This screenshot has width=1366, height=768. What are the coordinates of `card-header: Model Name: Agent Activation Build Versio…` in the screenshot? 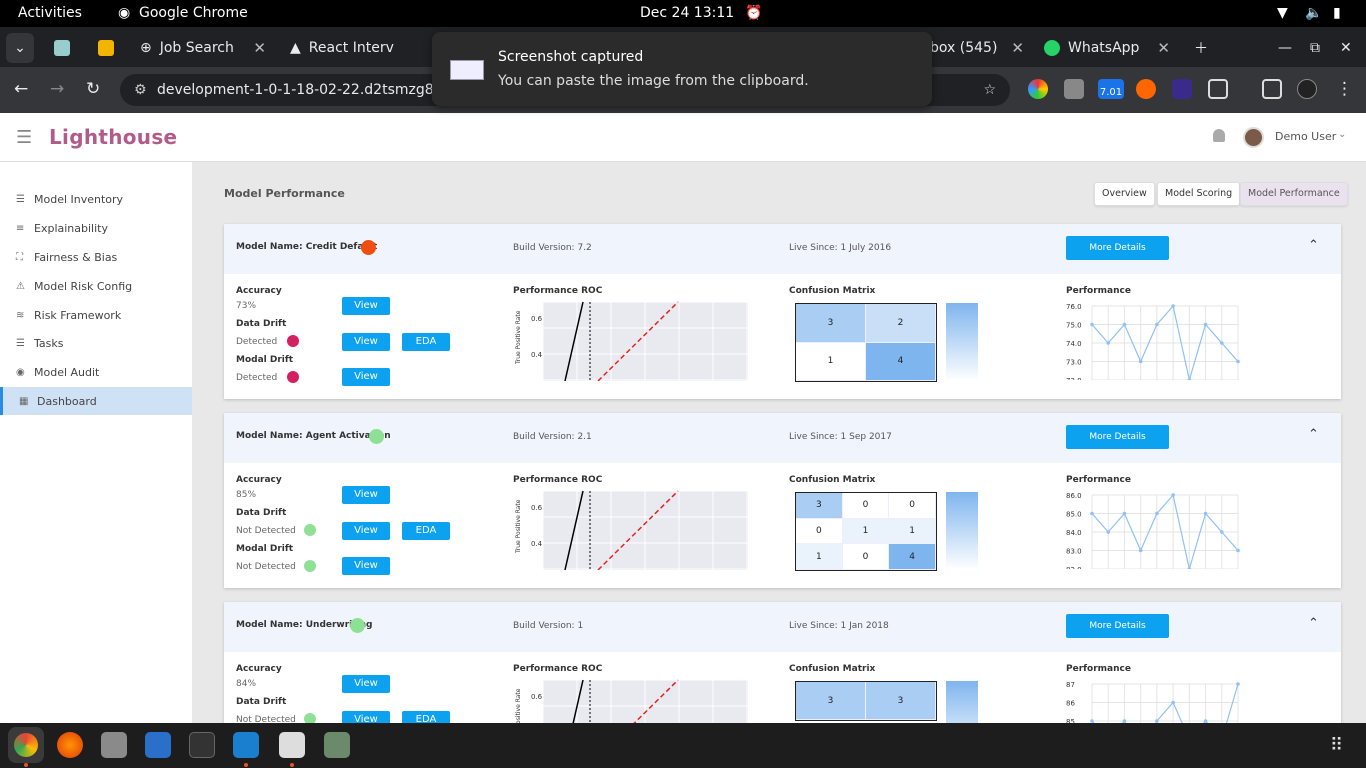 It's located at (782, 438).